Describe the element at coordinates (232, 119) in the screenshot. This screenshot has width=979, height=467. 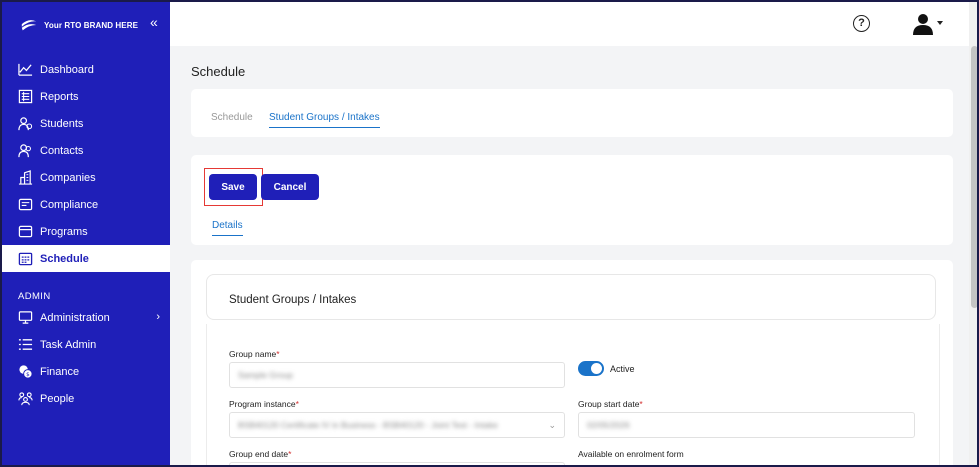
I see `tab-schedule: Schedule` at that location.